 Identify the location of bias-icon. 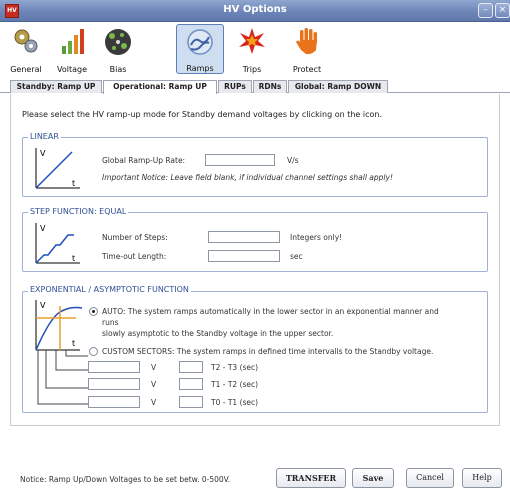
(118, 42).